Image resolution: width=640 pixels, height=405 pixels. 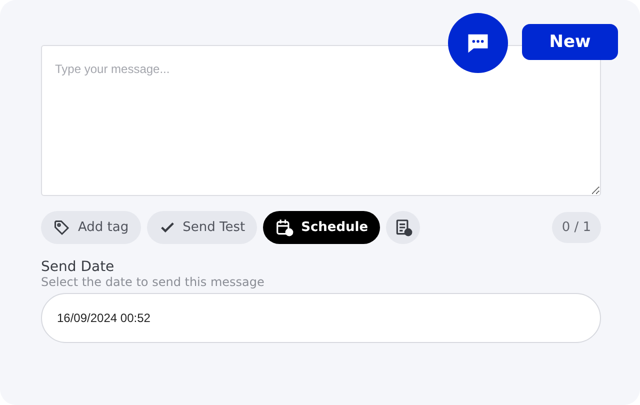 I want to click on send-date-field: 16/09/2024 00:52, so click(x=321, y=318).